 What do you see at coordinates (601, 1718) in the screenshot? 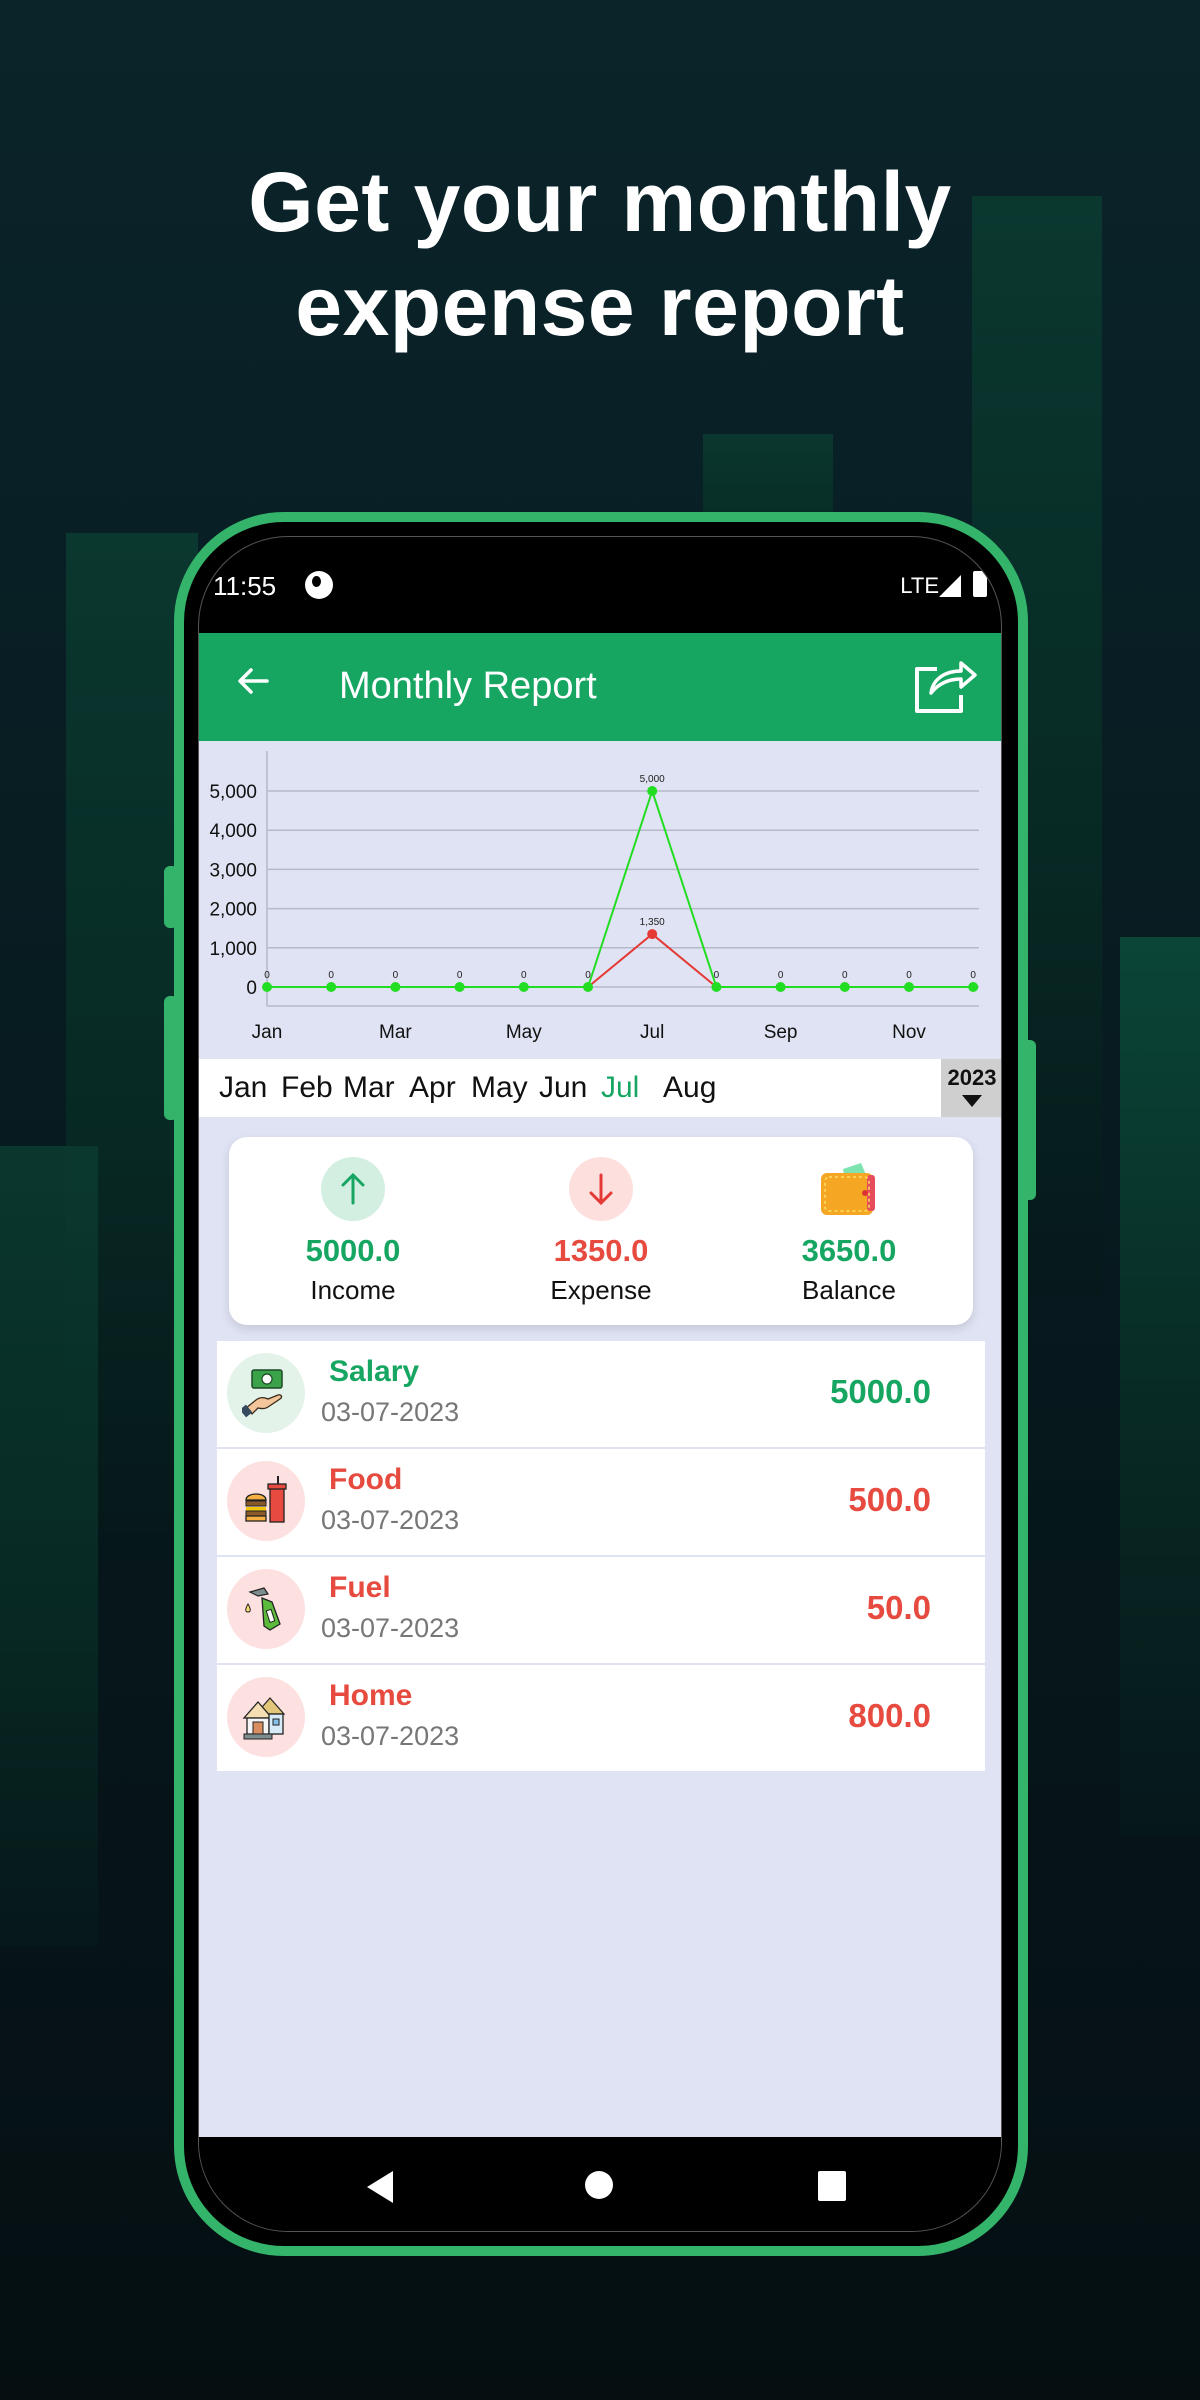
I see `transaction-row: Home 03-07-2023 800.0` at bounding box center [601, 1718].